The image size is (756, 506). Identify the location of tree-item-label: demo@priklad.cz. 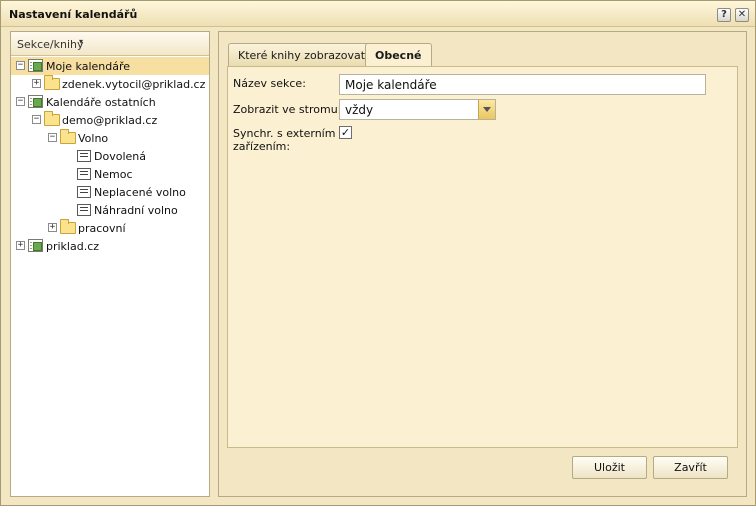
(110, 120).